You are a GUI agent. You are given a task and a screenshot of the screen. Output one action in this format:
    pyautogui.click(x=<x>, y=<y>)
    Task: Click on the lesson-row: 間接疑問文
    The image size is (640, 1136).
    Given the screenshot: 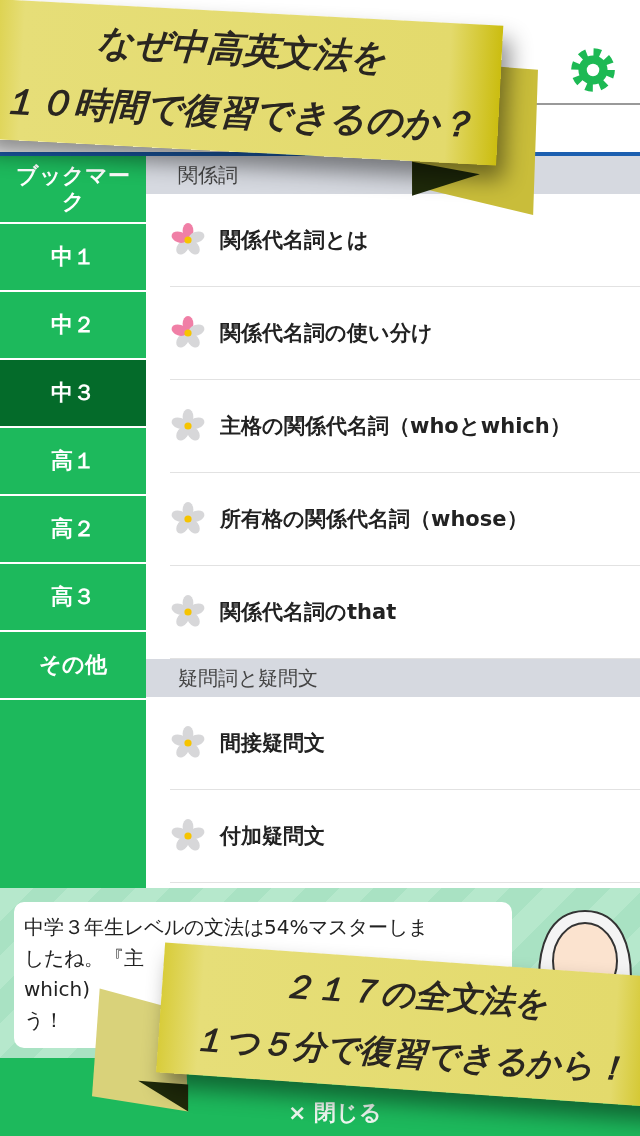 What is the action you would take?
    pyautogui.click(x=405, y=743)
    